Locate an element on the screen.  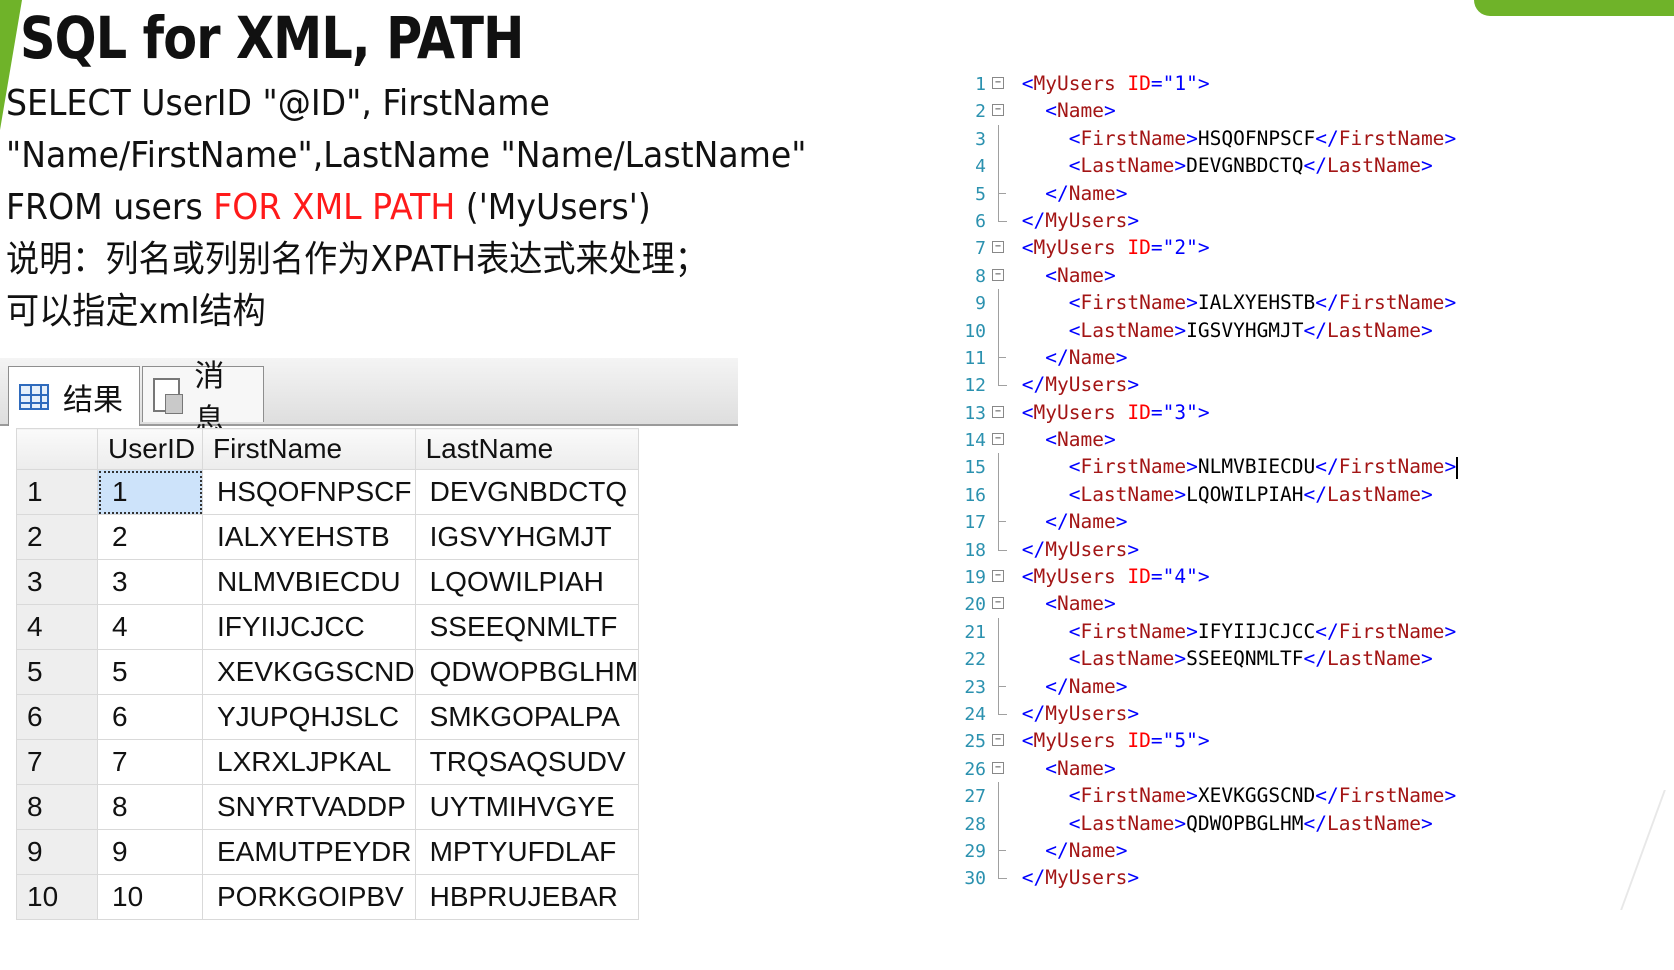
userid-cell: 3 is located at coordinates (150, 582).